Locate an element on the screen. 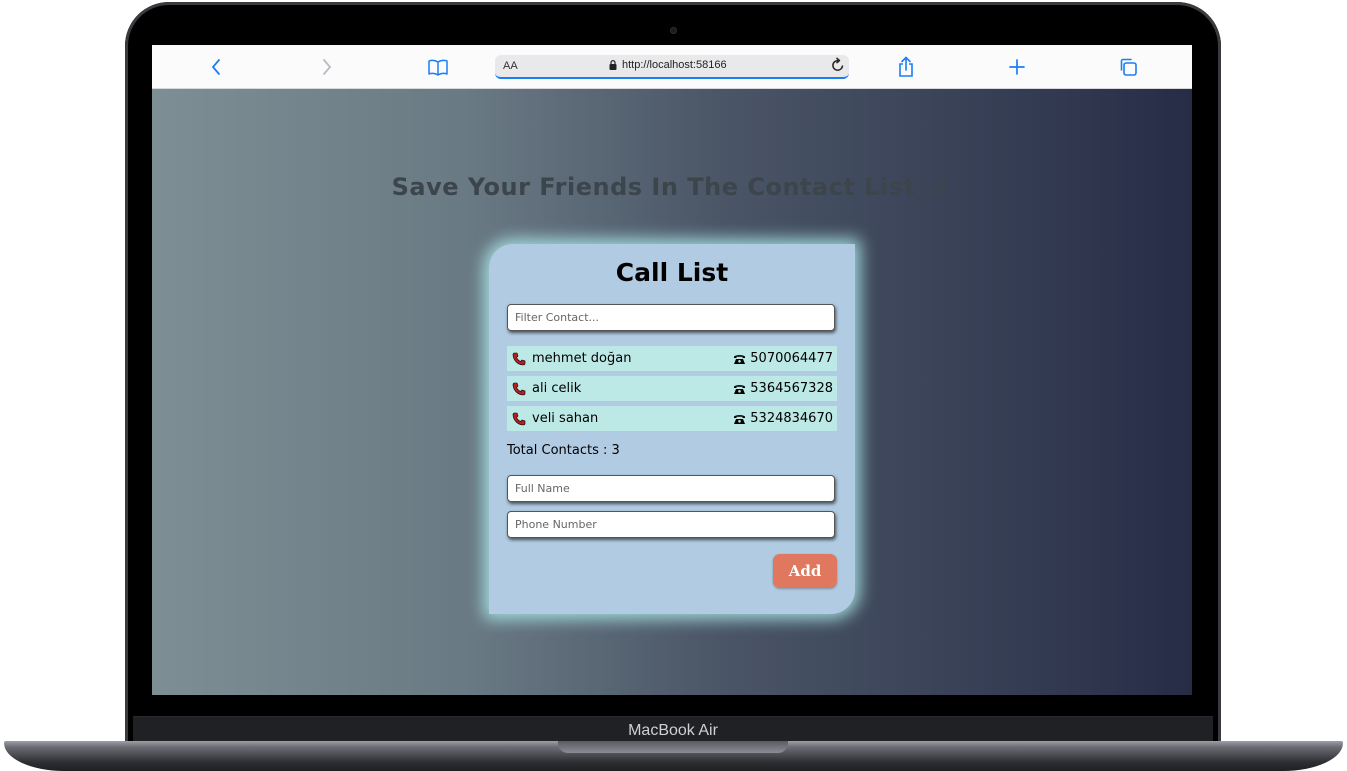 This screenshot has height=771, width=1347. share-button is located at coordinates (906, 67).